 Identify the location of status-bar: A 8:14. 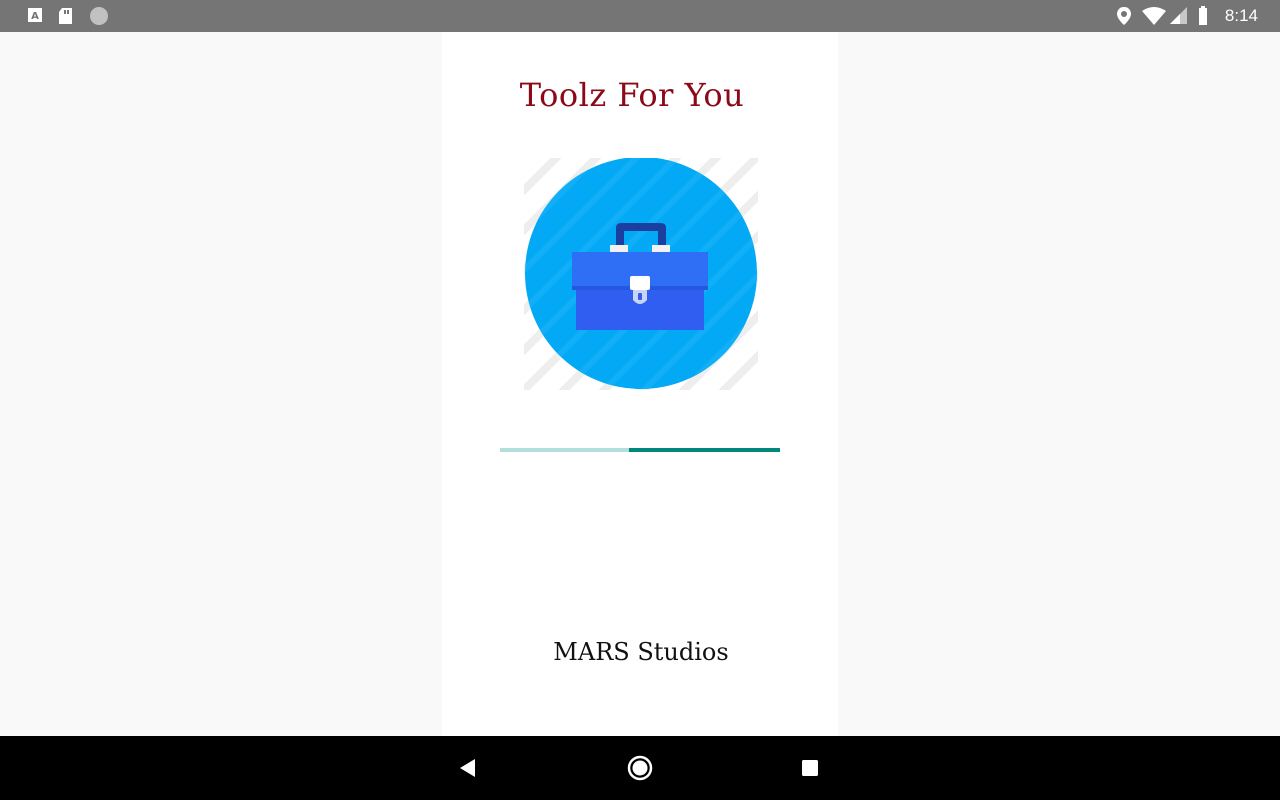
(640, 16).